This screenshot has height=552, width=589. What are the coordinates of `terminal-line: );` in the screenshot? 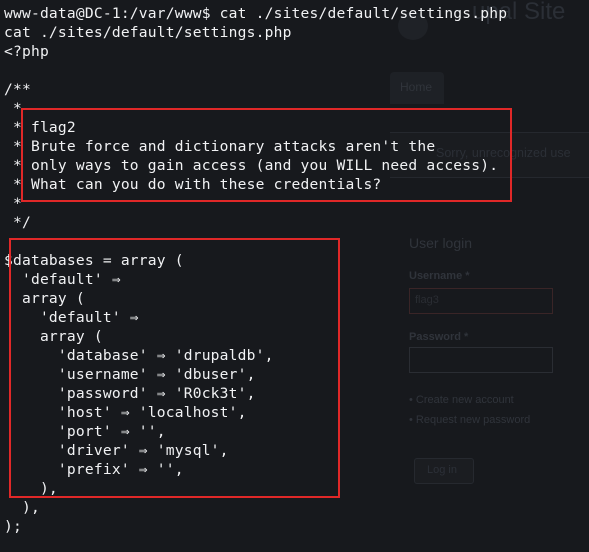 It's located at (13, 526).